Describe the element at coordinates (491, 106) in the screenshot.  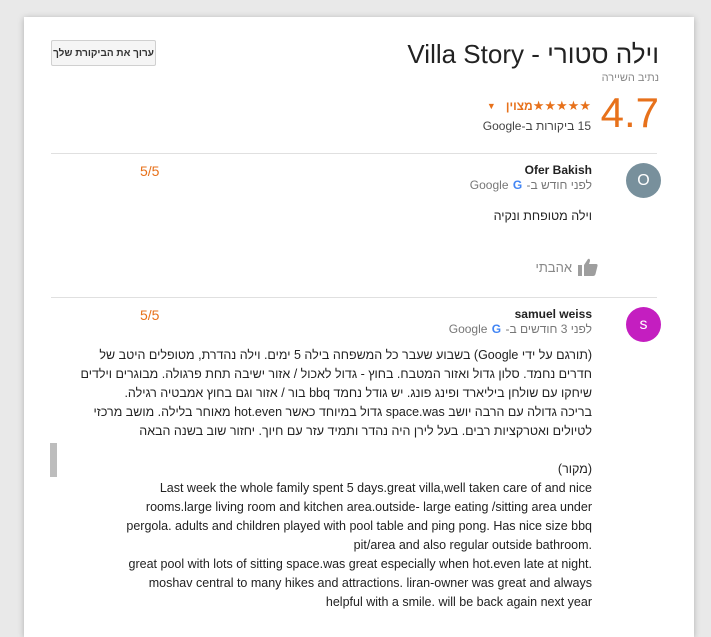
I see `chevron-down-icon: ▼` at that location.